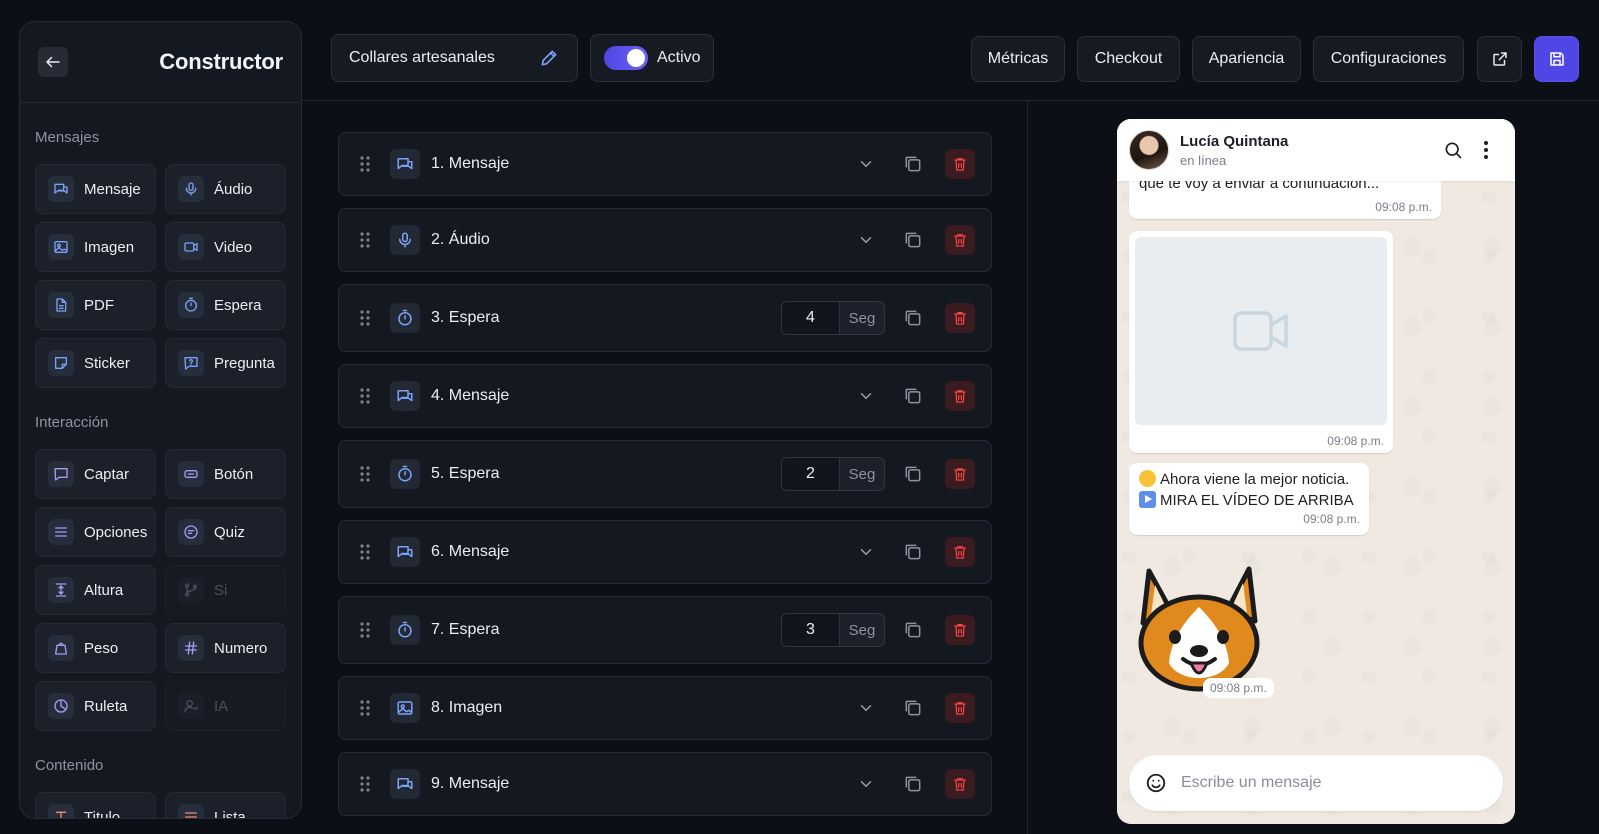 This screenshot has width=1599, height=834. Describe the element at coordinates (95, 247) in the screenshot. I see `palette-item-imagen: Imagen` at that location.